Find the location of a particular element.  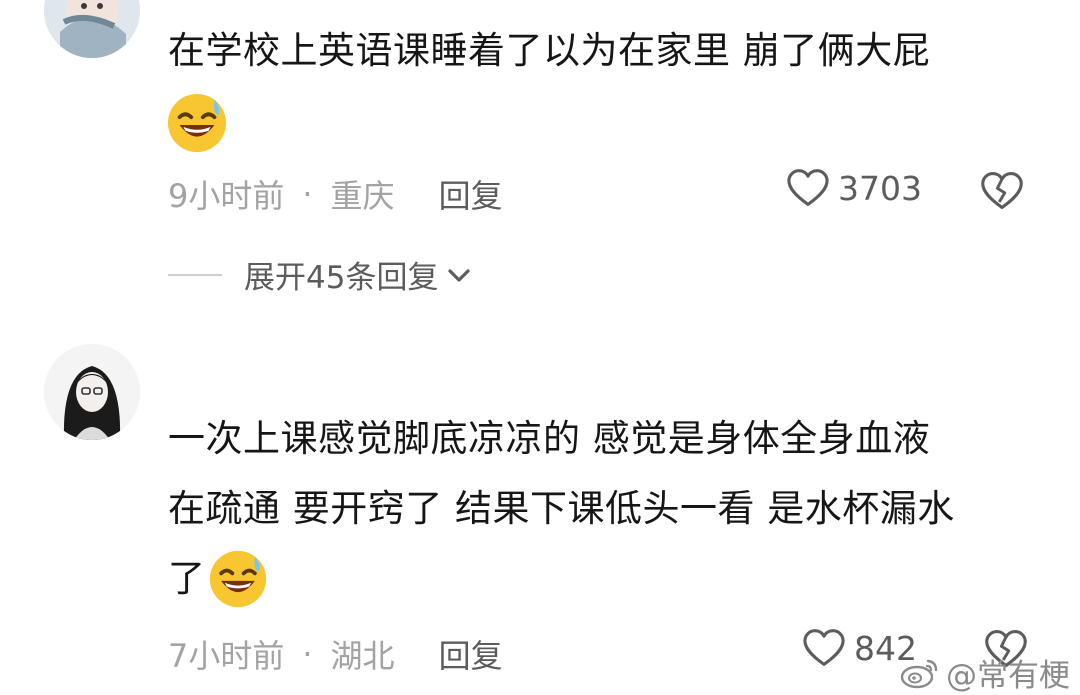

comment-line: 在疏通 要开窍了 结果下课低头一看 是水杯漏水 is located at coordinates (561, 508).